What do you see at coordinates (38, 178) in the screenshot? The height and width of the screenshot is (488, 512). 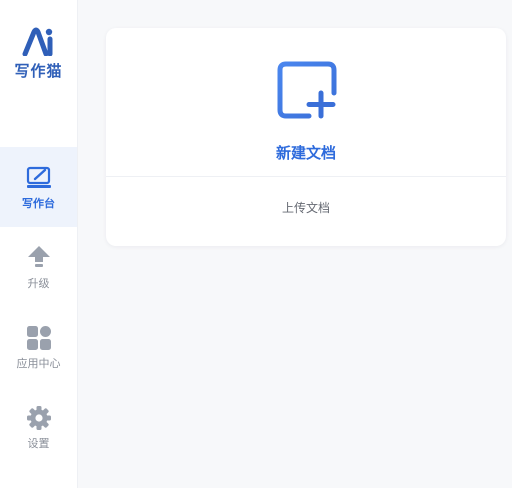 I see `edit-board-icon` at bounding box center [38, 178].